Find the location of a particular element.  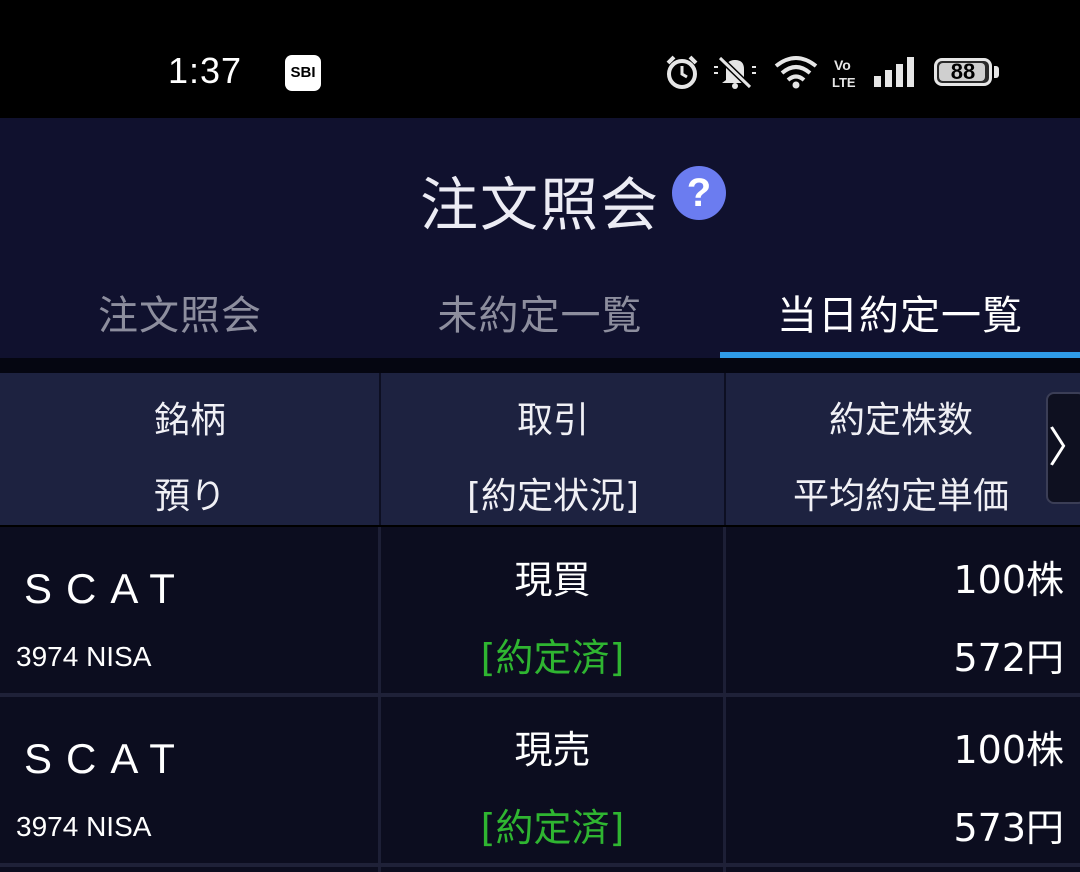

wifi-icon is located at coordinates (796, 72).